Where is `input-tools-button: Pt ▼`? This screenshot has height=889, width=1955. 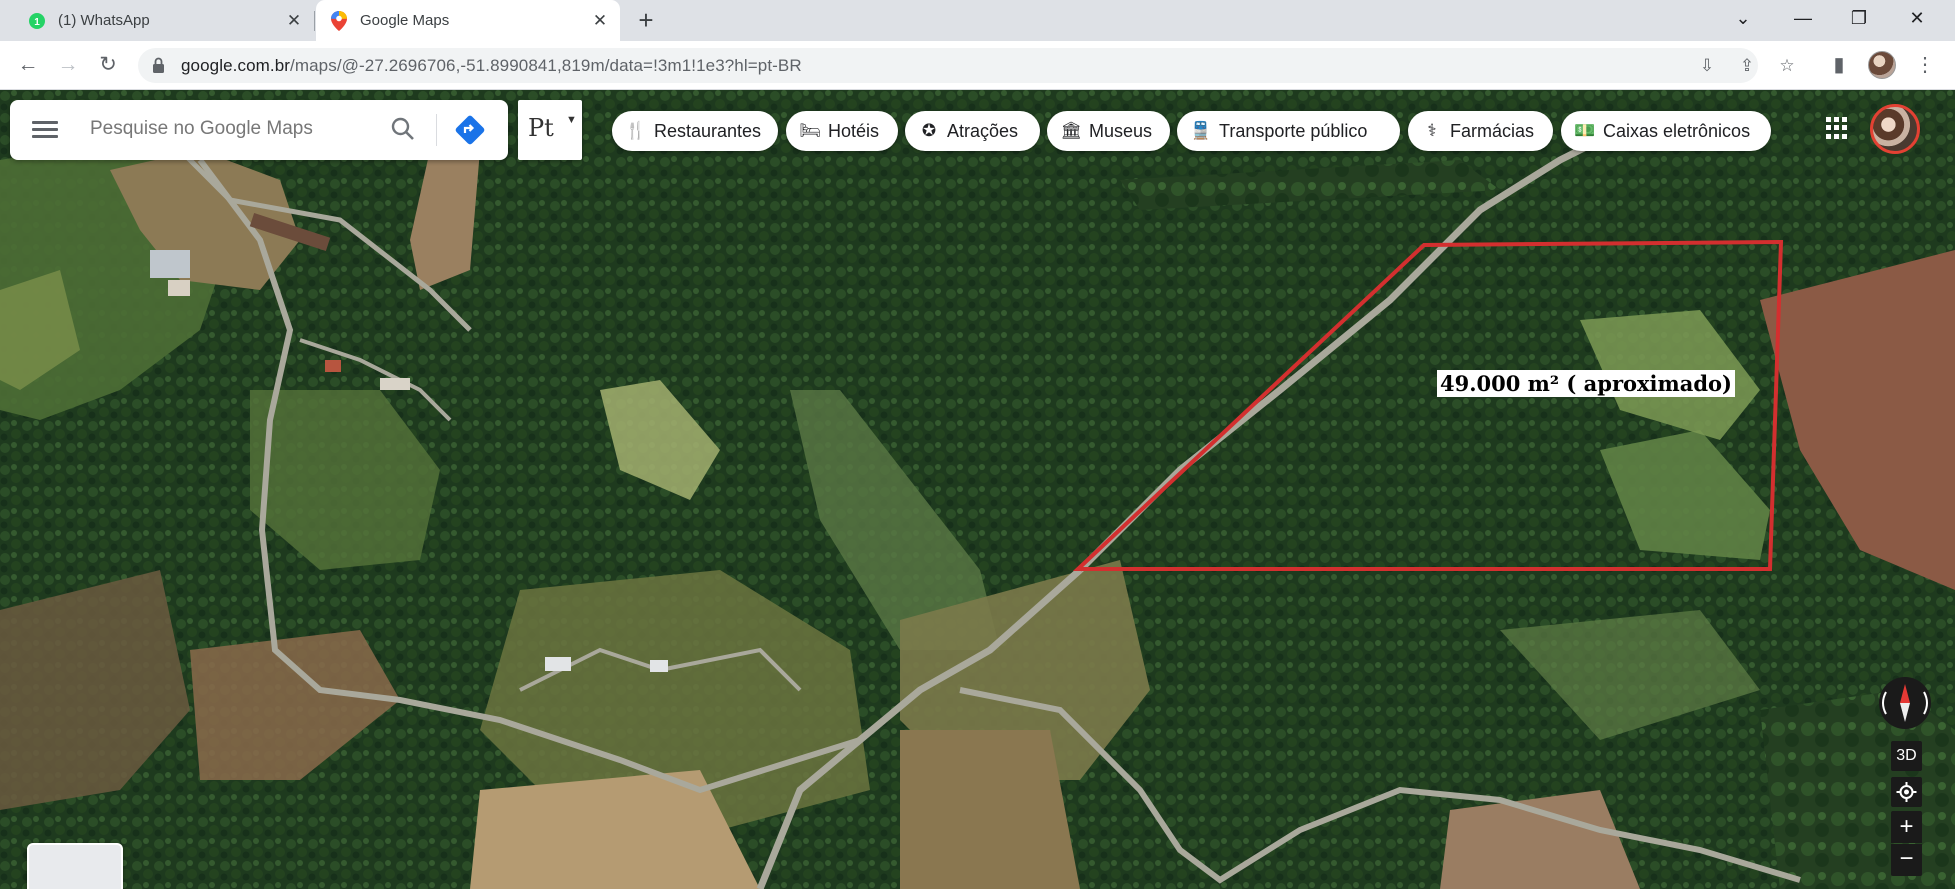
input-tools-button: Pt ▼ is located at coordinates (550, 130).